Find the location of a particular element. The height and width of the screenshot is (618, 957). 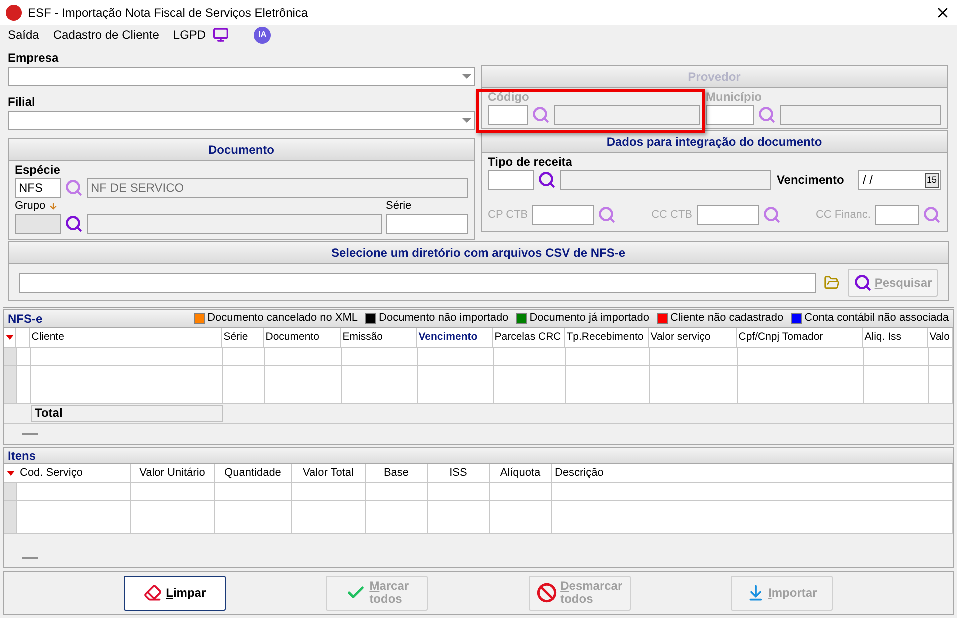

field-label: Filial is located at coordinates (22, 102).